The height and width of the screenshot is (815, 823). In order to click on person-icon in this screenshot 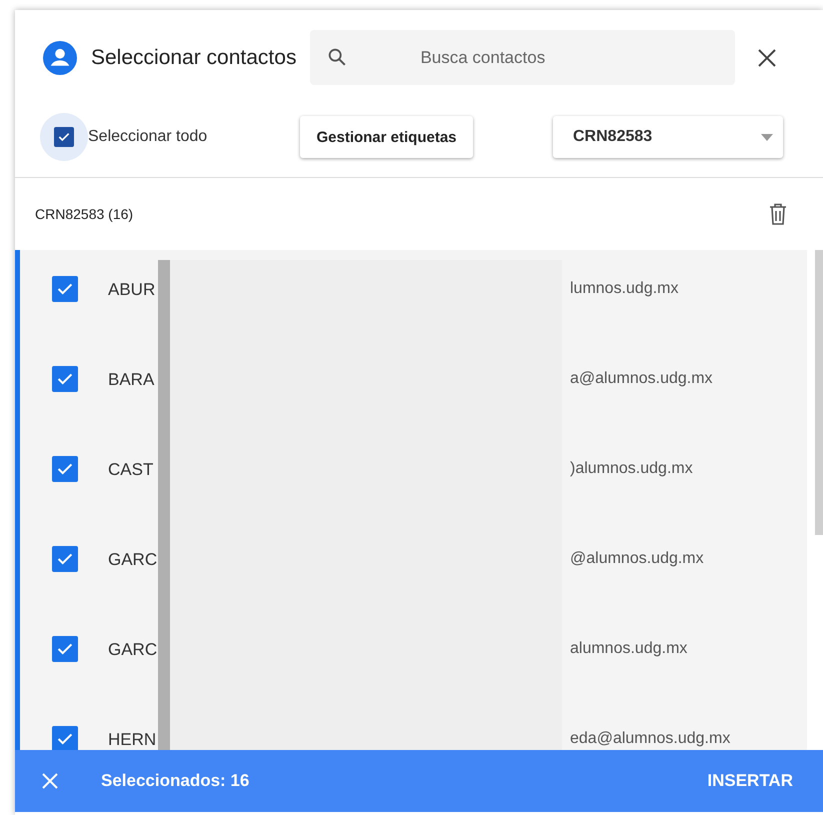, I will do `click(60, 57)`.